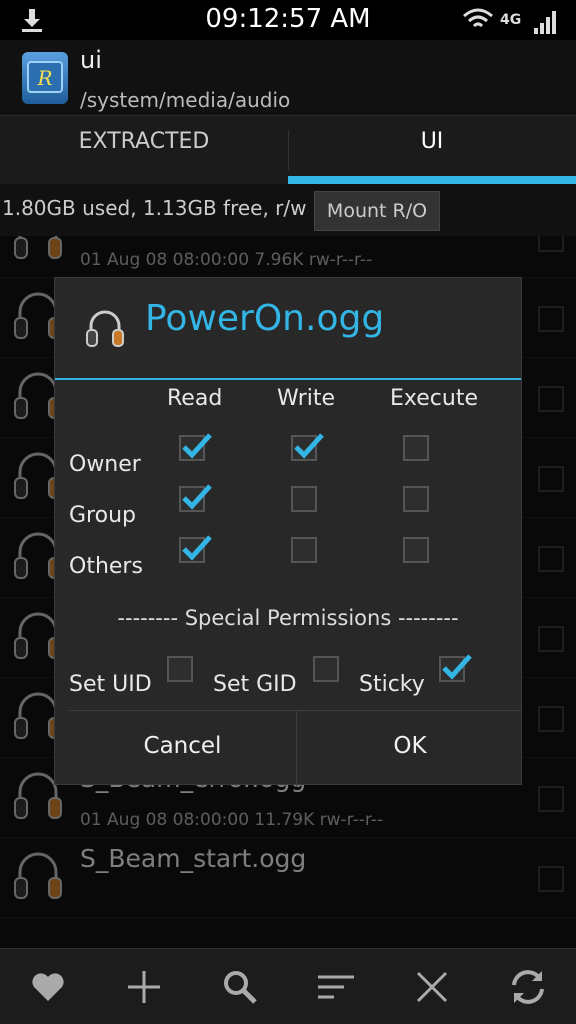 The height and width of the screenshot is (1024, 576). I want to click on checkbox-group-read, so click(195, 498).